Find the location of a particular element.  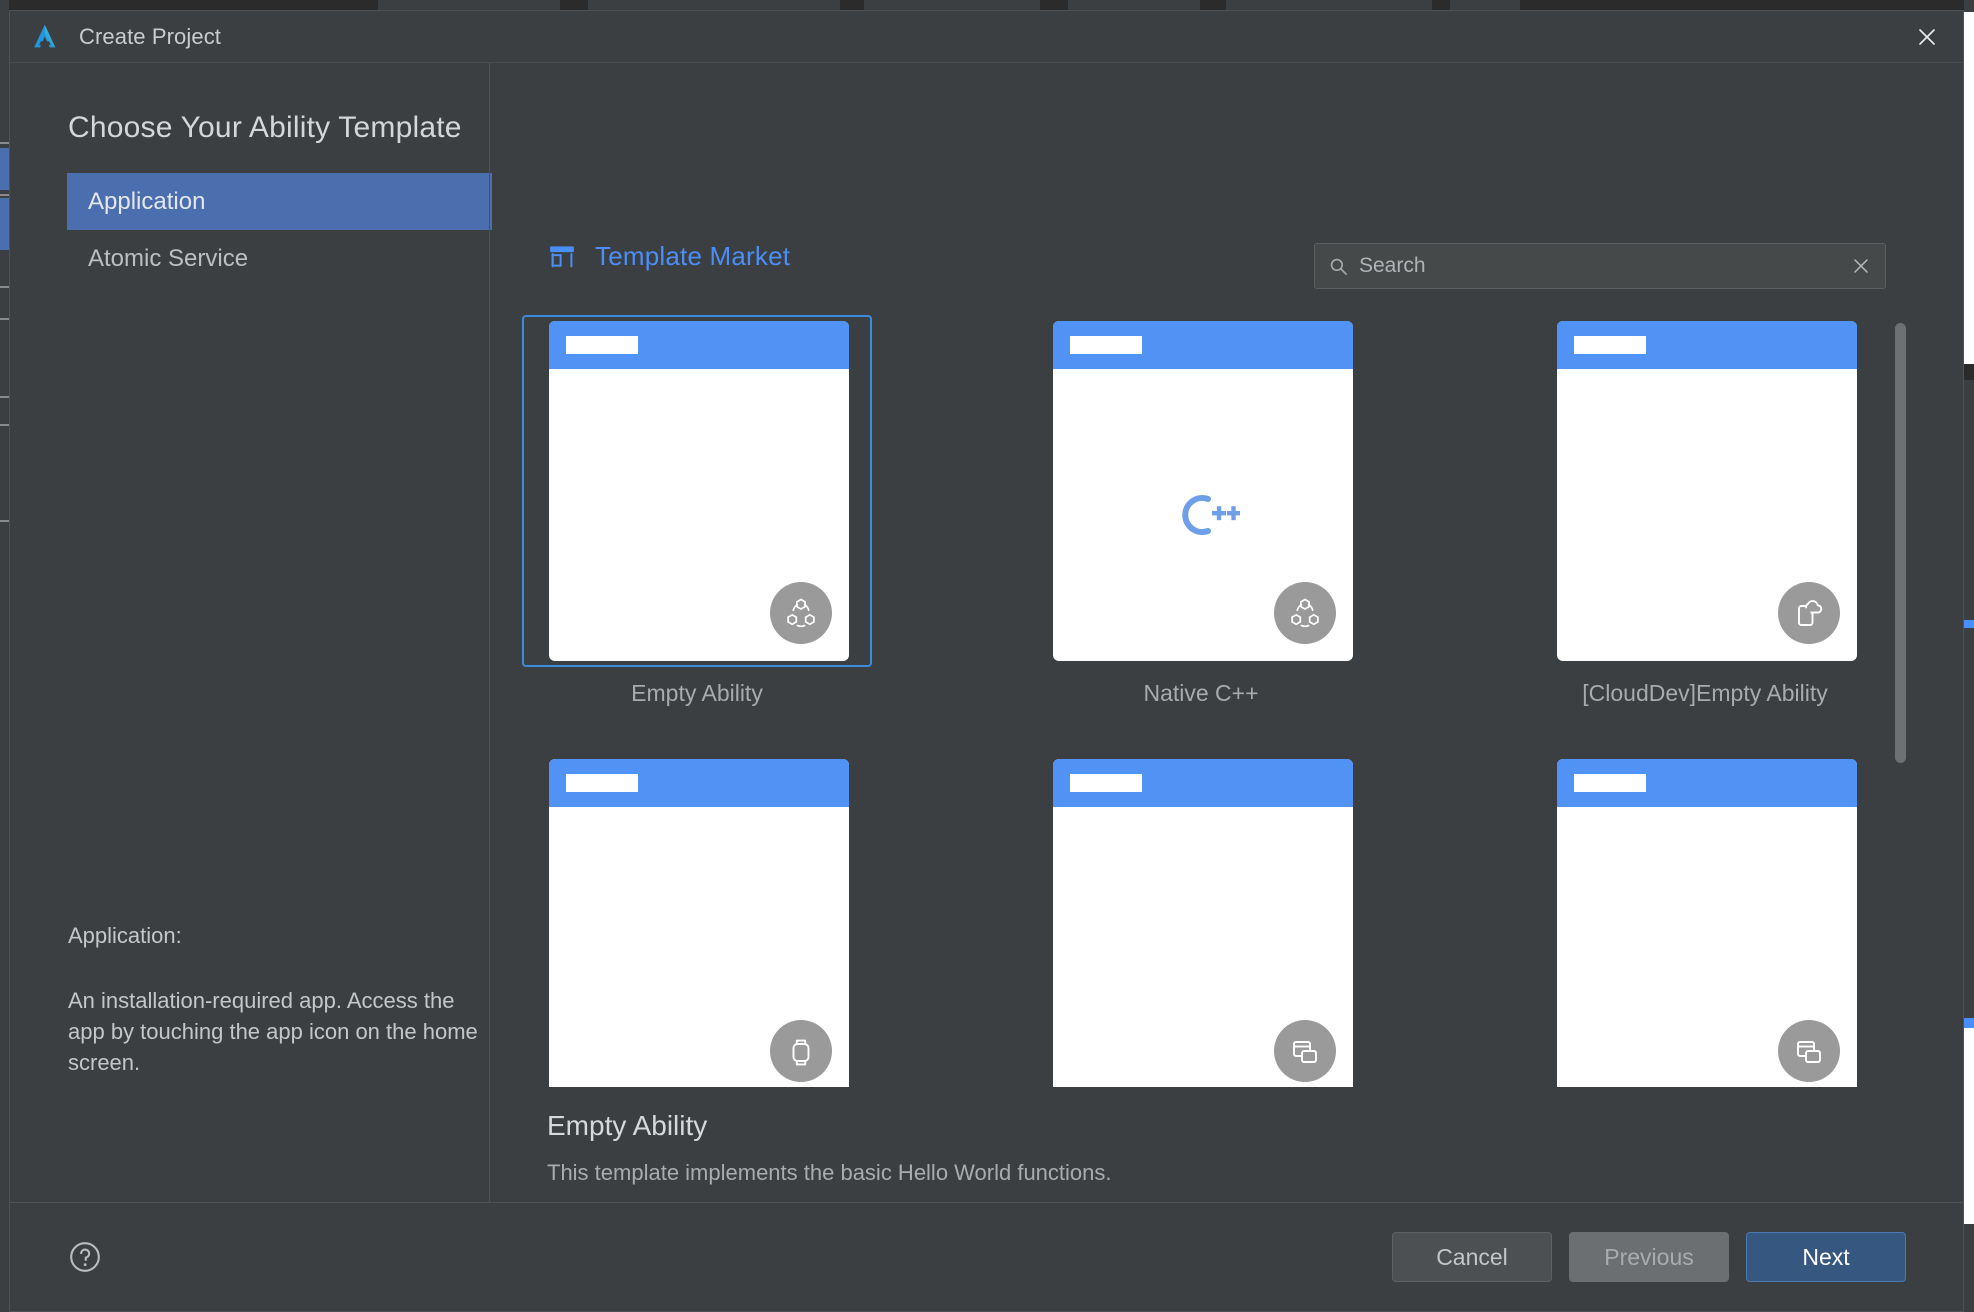

next-button: Next is located at coordinates (1826, 1257).